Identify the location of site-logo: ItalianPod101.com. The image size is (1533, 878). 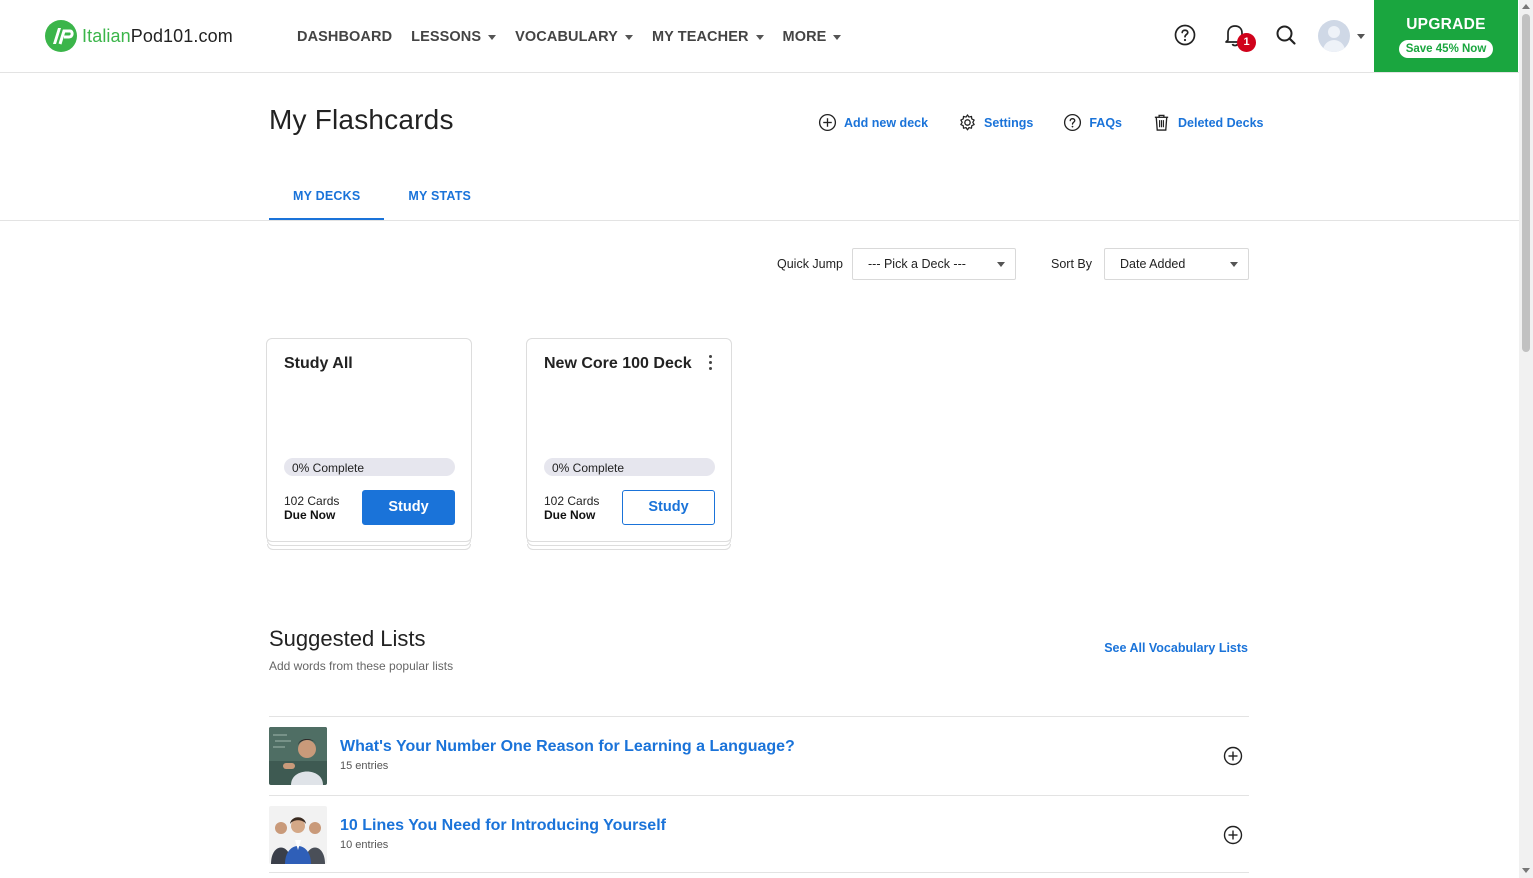
(138, 36).